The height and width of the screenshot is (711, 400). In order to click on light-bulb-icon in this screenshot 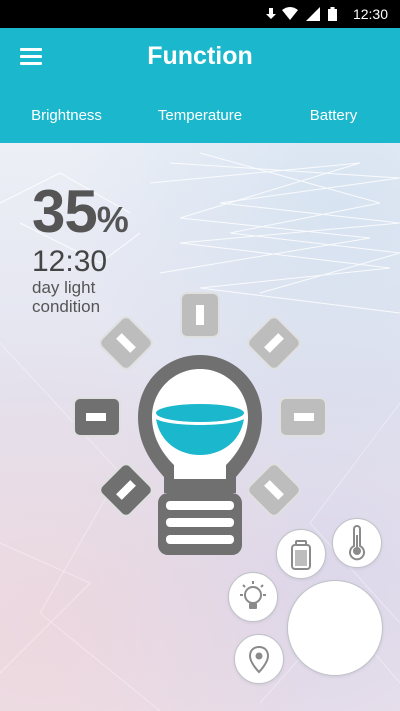, I will do `click(253, 595)`.